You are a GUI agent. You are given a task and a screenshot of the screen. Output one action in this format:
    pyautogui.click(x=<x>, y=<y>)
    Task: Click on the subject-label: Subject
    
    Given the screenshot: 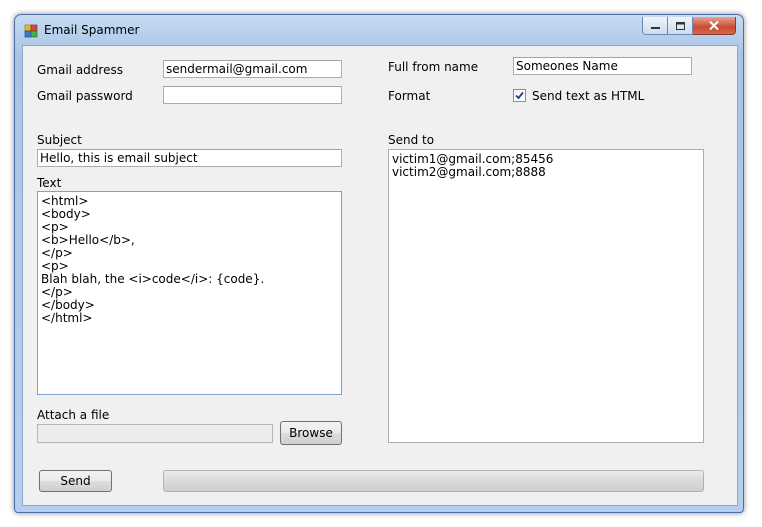 What is the action you would take?
    pyautogui.click(x=59, y=140)
    